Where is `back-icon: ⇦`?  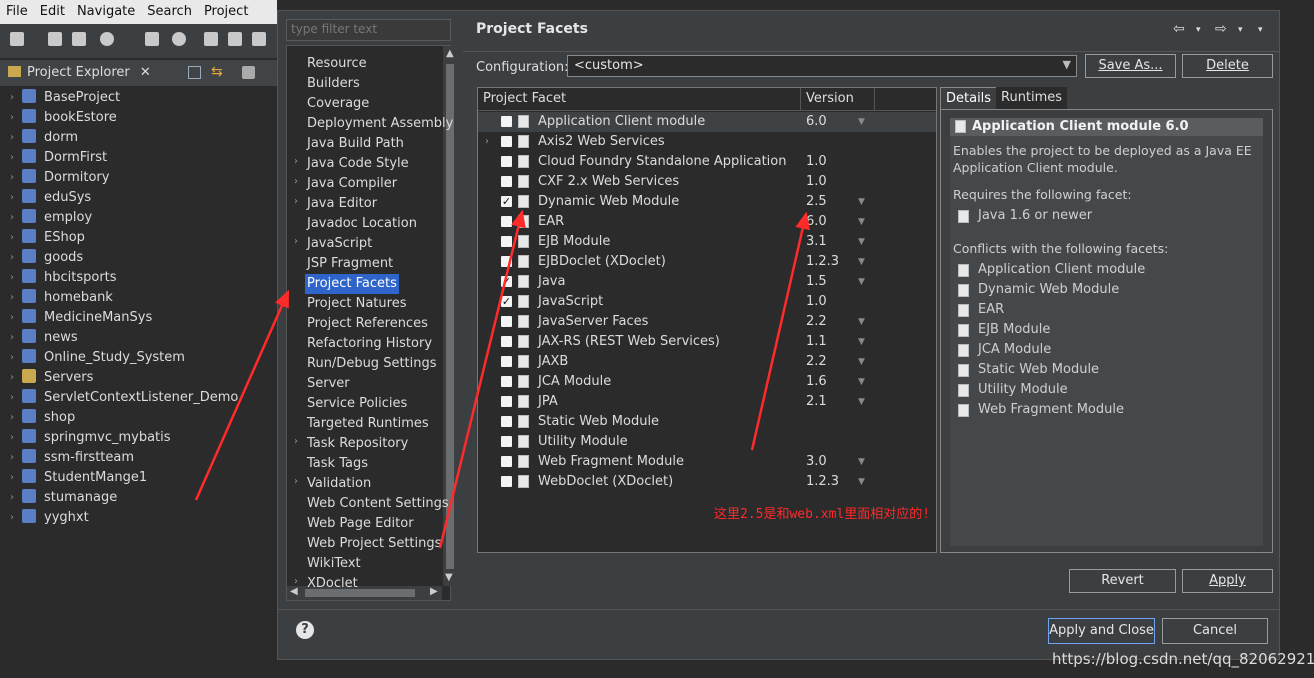 back-icon: ⇦ is located at coordinates (1179, 29).